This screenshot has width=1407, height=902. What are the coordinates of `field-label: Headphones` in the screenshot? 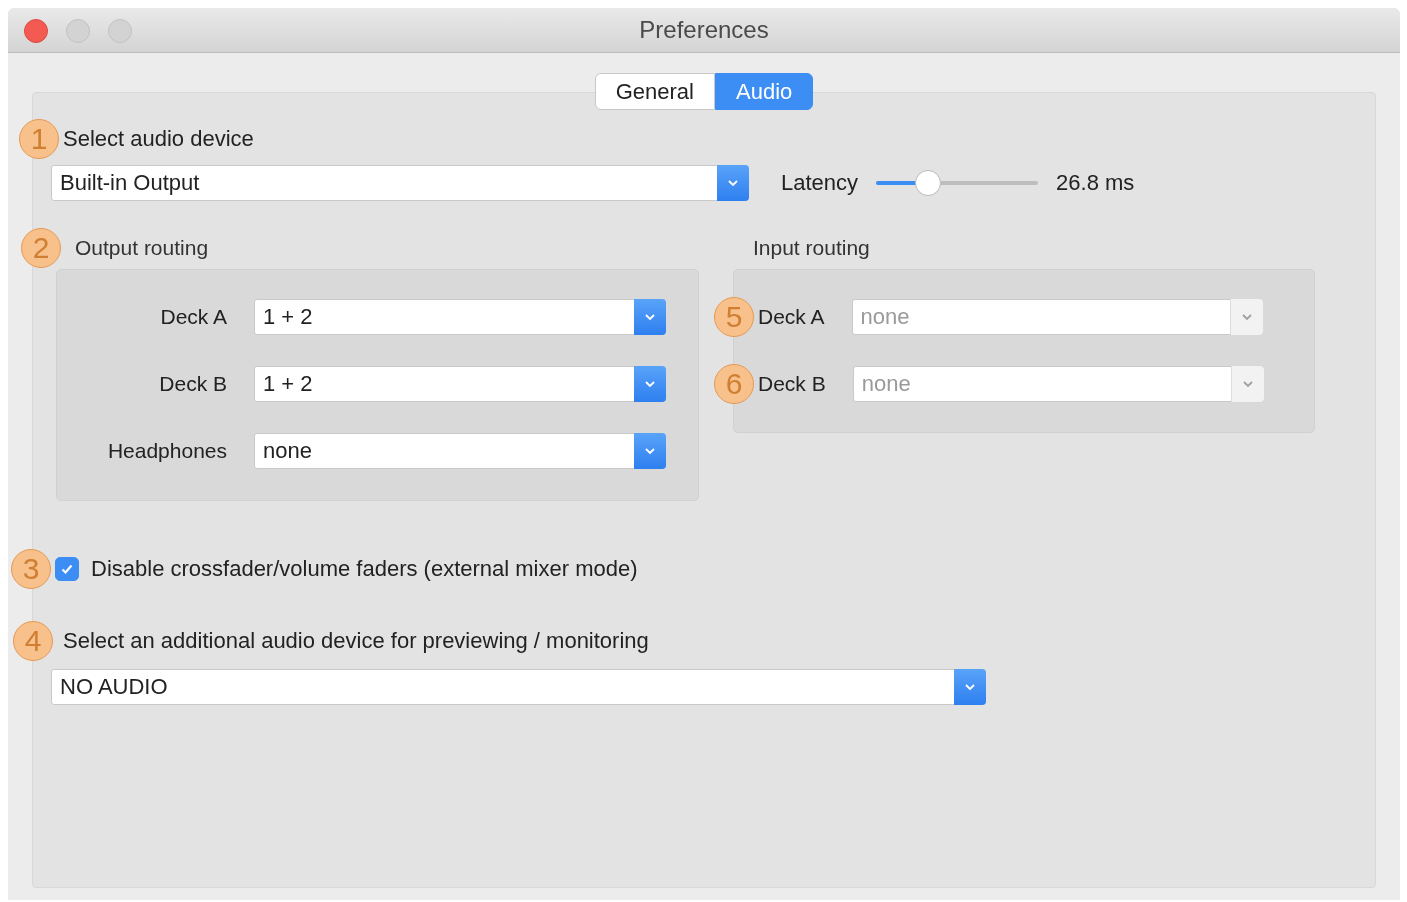 It's located at (166, 451).